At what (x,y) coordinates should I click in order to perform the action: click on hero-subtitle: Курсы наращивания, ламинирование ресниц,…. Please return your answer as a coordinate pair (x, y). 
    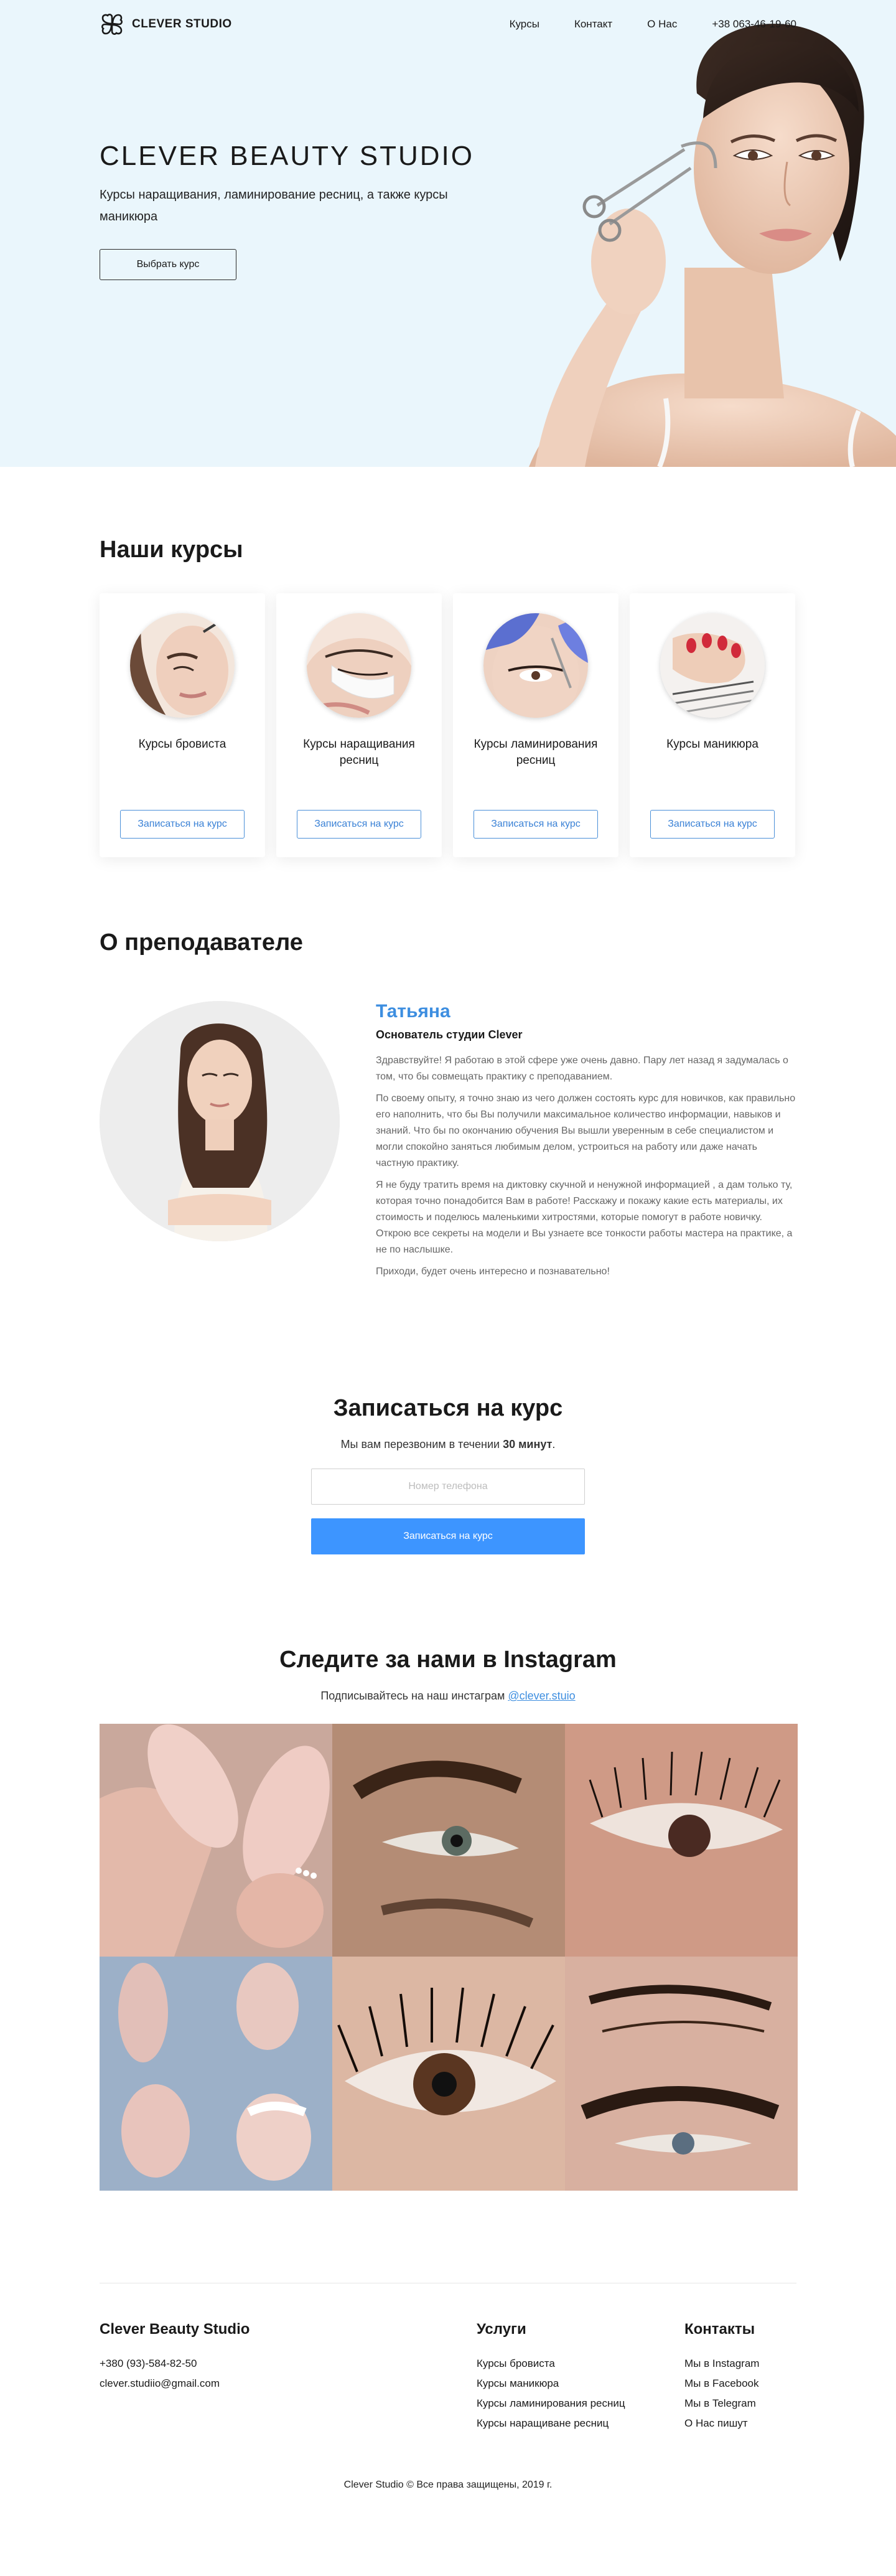
    Looking at the image, I should click on (274, 205).